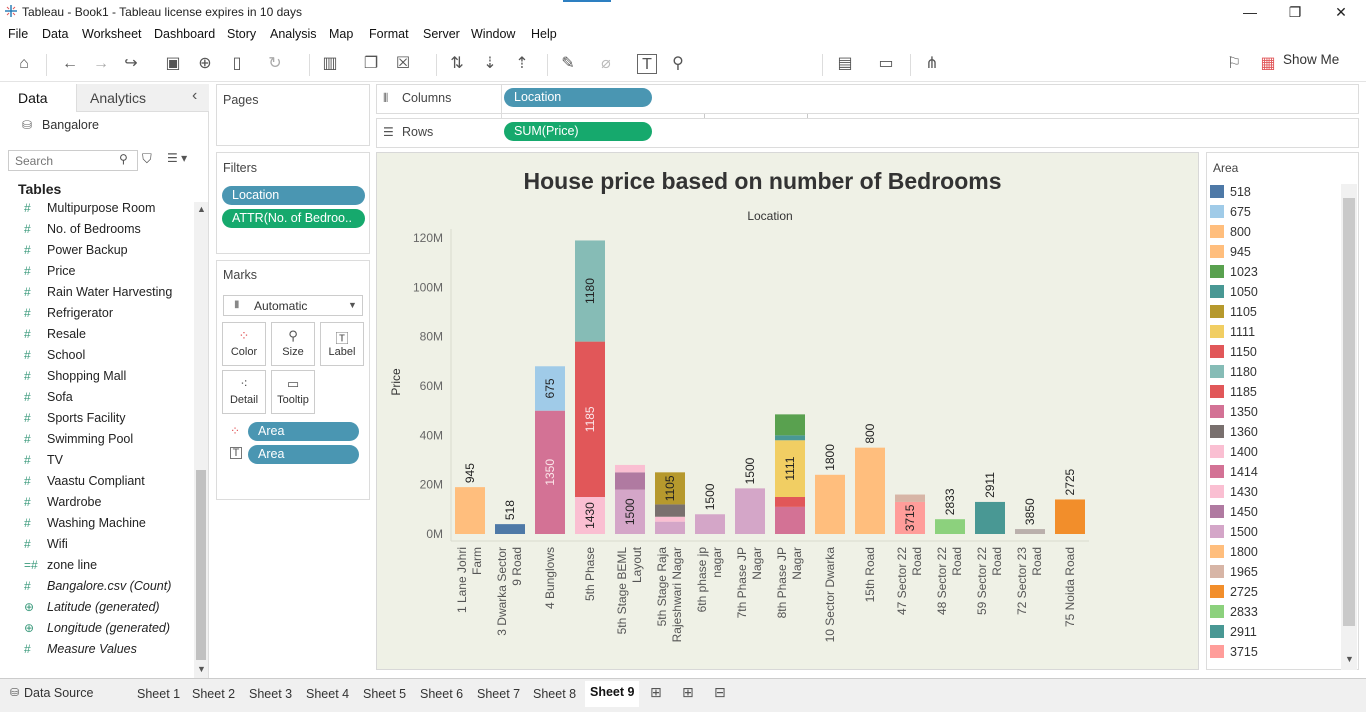 The image size is (1366, 712). What do you see at coordinates (109, 337) in the screenshot?
I see `field-item: # Resale` at bounding box center [109, 337].